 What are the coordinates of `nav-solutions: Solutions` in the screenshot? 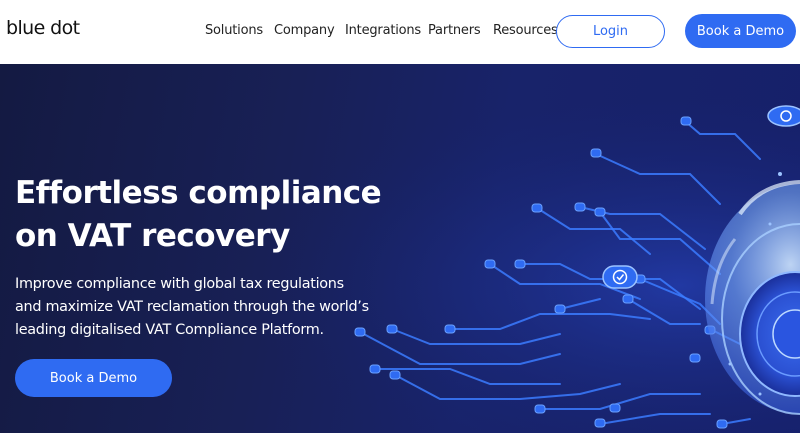 It's located at (234, 30).